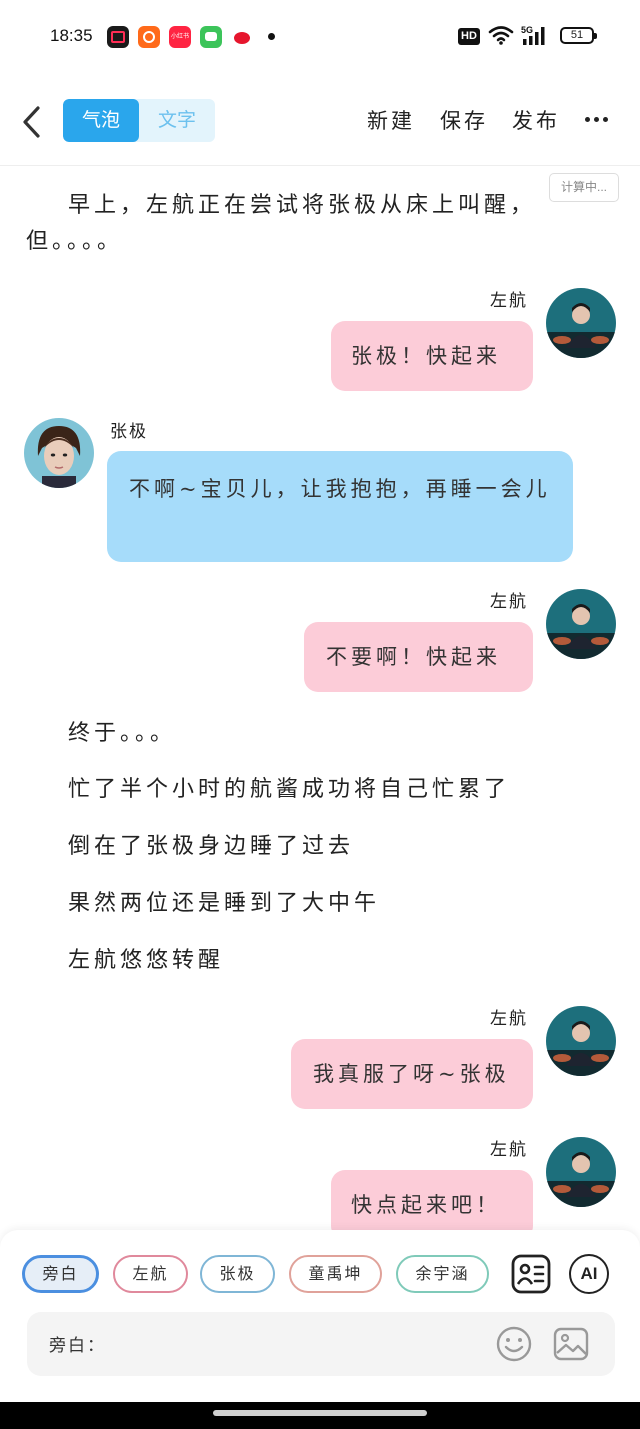 The width and height of the screenshot is (640, 1429). What do you see at coordinates (514, 1344) in the screenshot?
I see `emoji-icon` at bounding box center [514, 1344].